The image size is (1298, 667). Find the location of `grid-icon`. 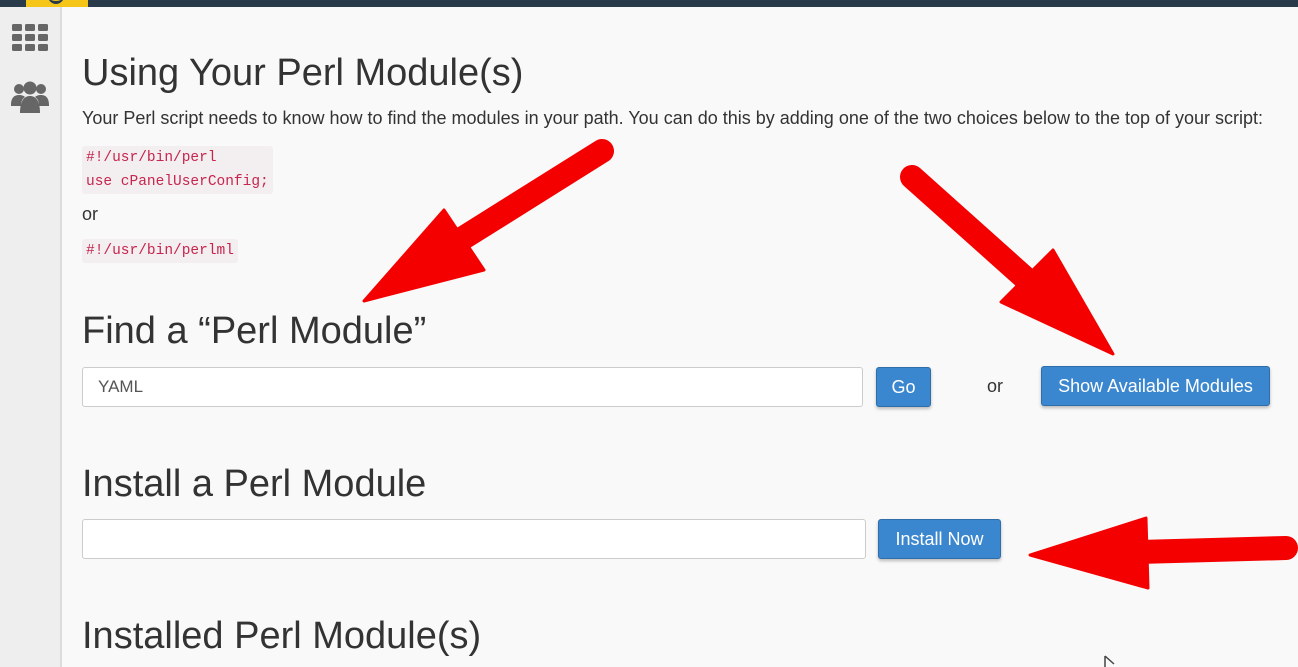

grid-icon is located at coordinates (30, 39).